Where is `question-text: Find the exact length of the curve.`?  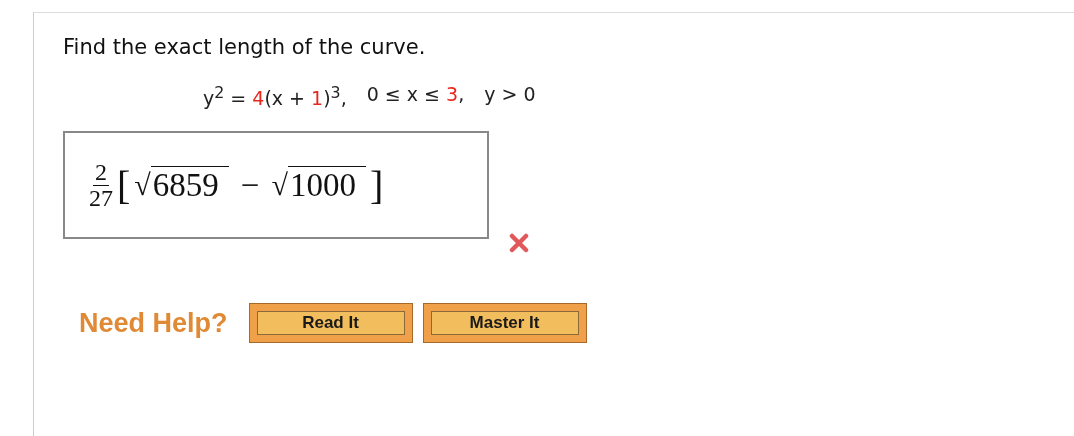
question-text: Find the exact length of the curve. is located at coordinates (245, 47).